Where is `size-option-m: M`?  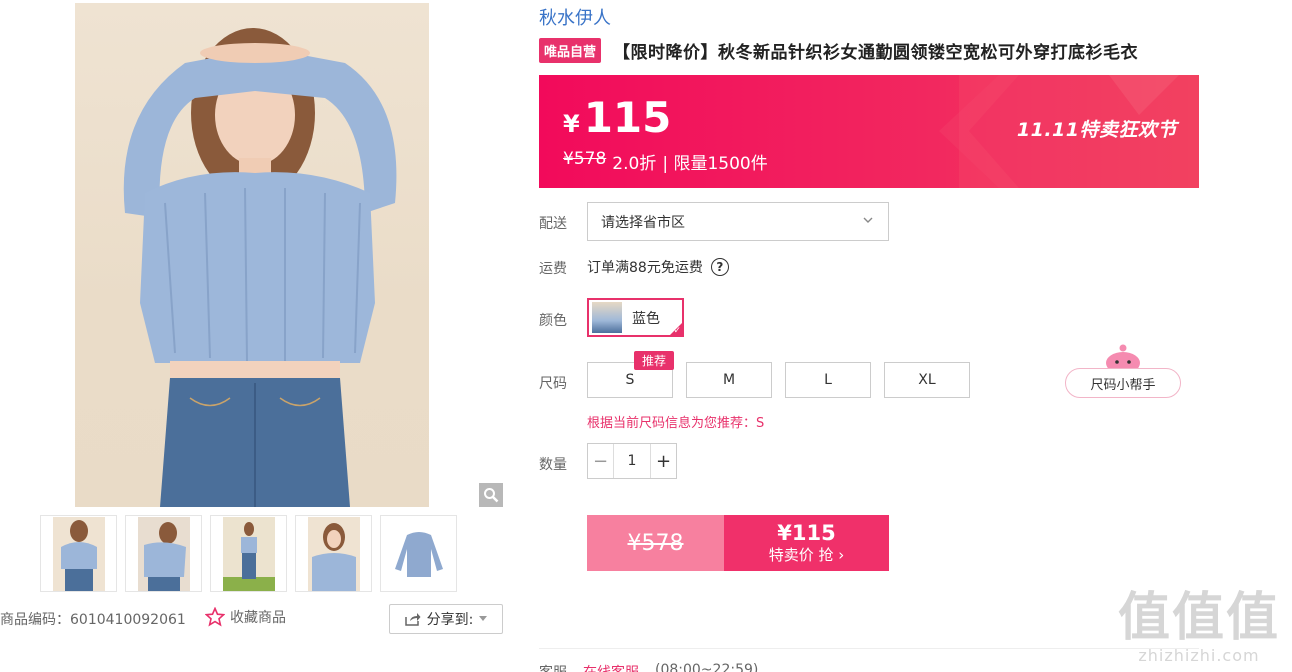
size-option-m: M is located at coordinates (729, 380).